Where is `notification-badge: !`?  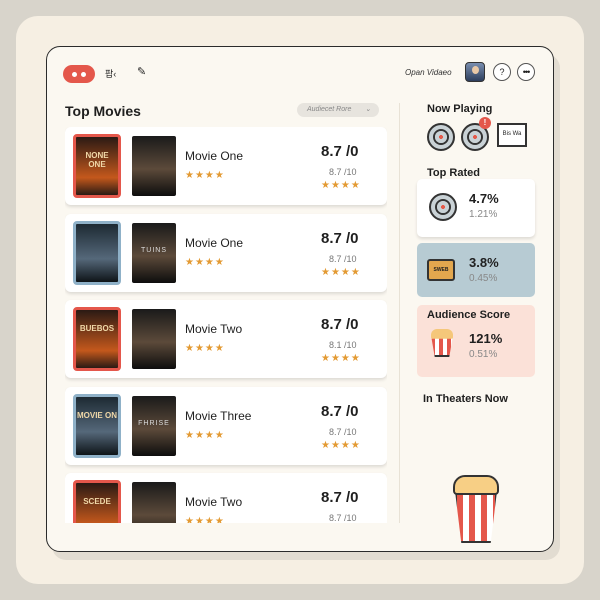 notification-badge: ! is located at coordinates (485, 123).